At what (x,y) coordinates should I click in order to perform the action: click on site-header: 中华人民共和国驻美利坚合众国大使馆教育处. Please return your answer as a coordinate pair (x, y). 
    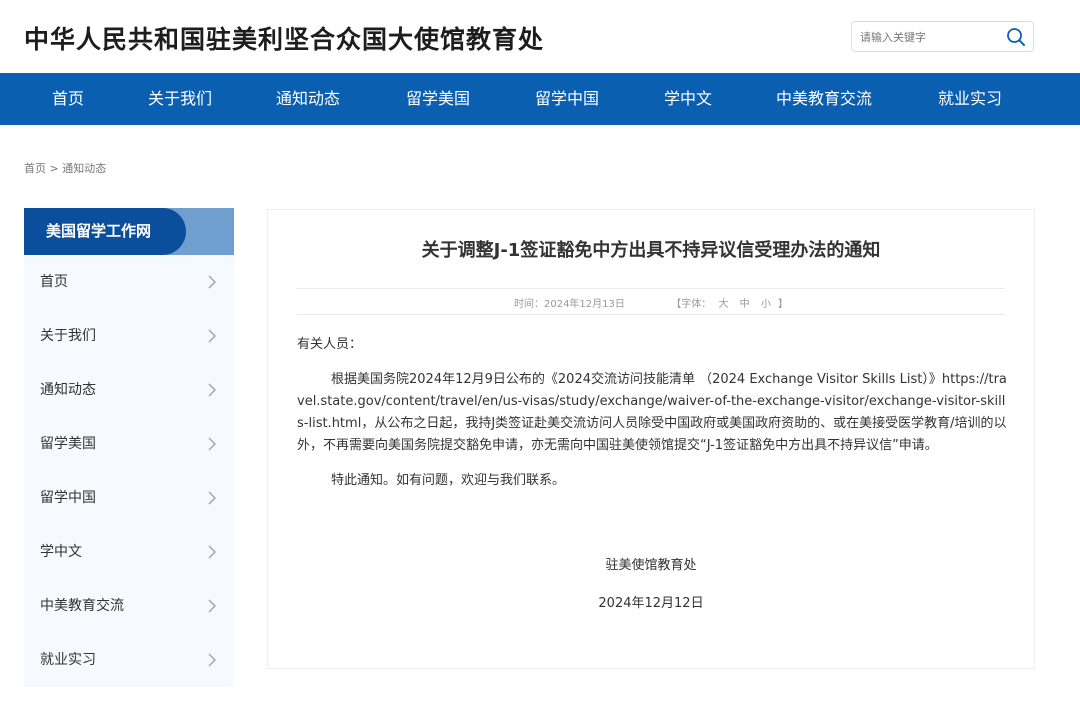
    Looking at the image, I should click on (540, 36).